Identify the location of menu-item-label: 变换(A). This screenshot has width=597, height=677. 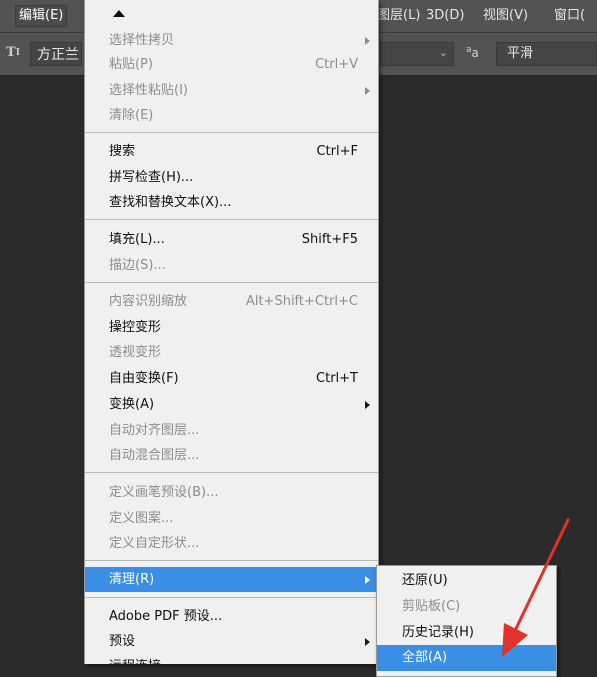
(132, 404).